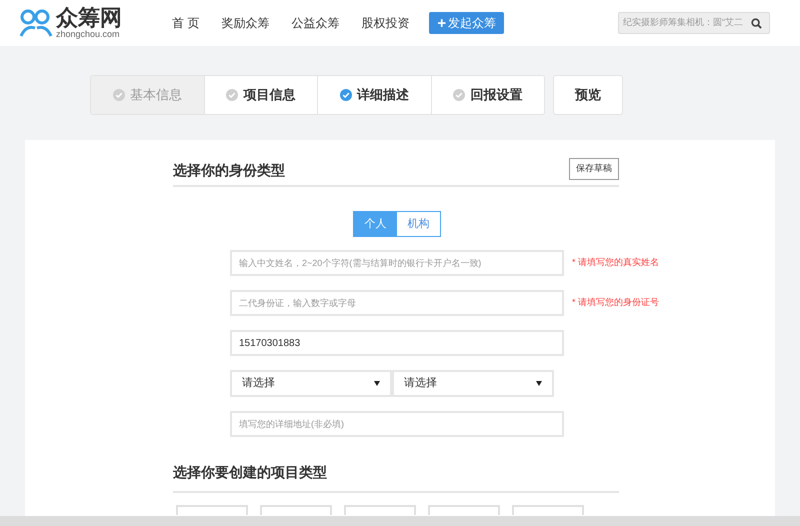  Describe the element at coordinates (315, 23) in the screenshot. I see `nav-link: 公益众筹` at that location.